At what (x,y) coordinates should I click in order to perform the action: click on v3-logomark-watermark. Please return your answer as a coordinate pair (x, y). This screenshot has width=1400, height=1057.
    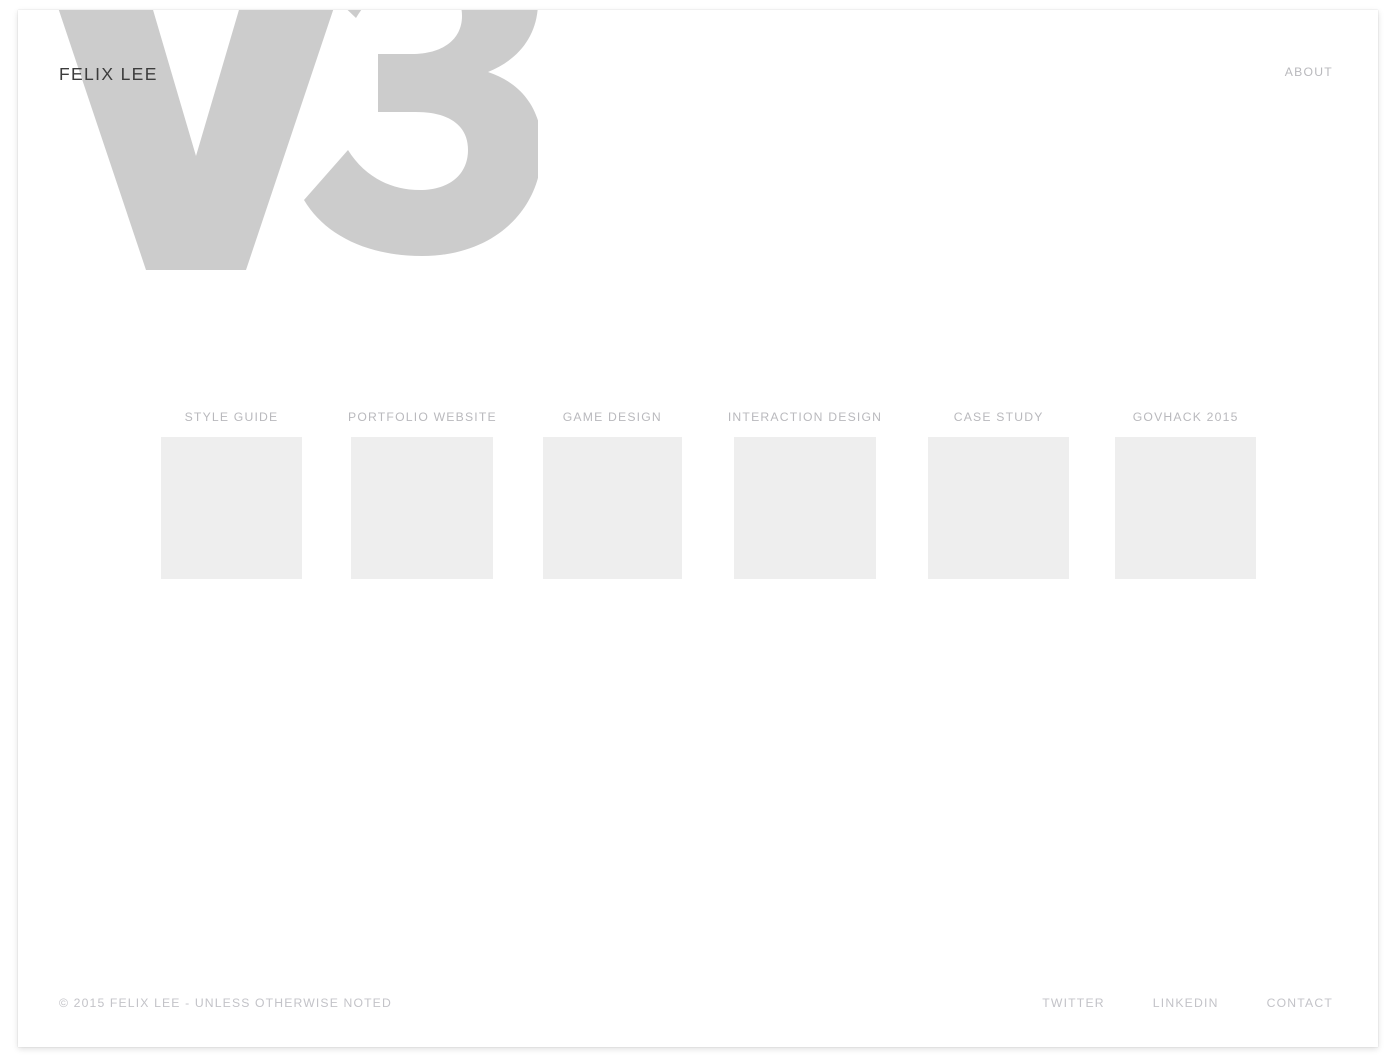
    Looking at the image, I should click on (278, 144).